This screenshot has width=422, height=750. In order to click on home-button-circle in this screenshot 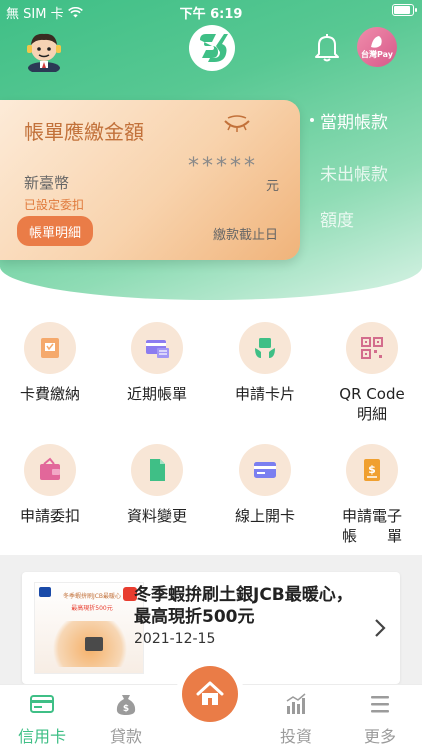, I will do `click(210, 694)`.